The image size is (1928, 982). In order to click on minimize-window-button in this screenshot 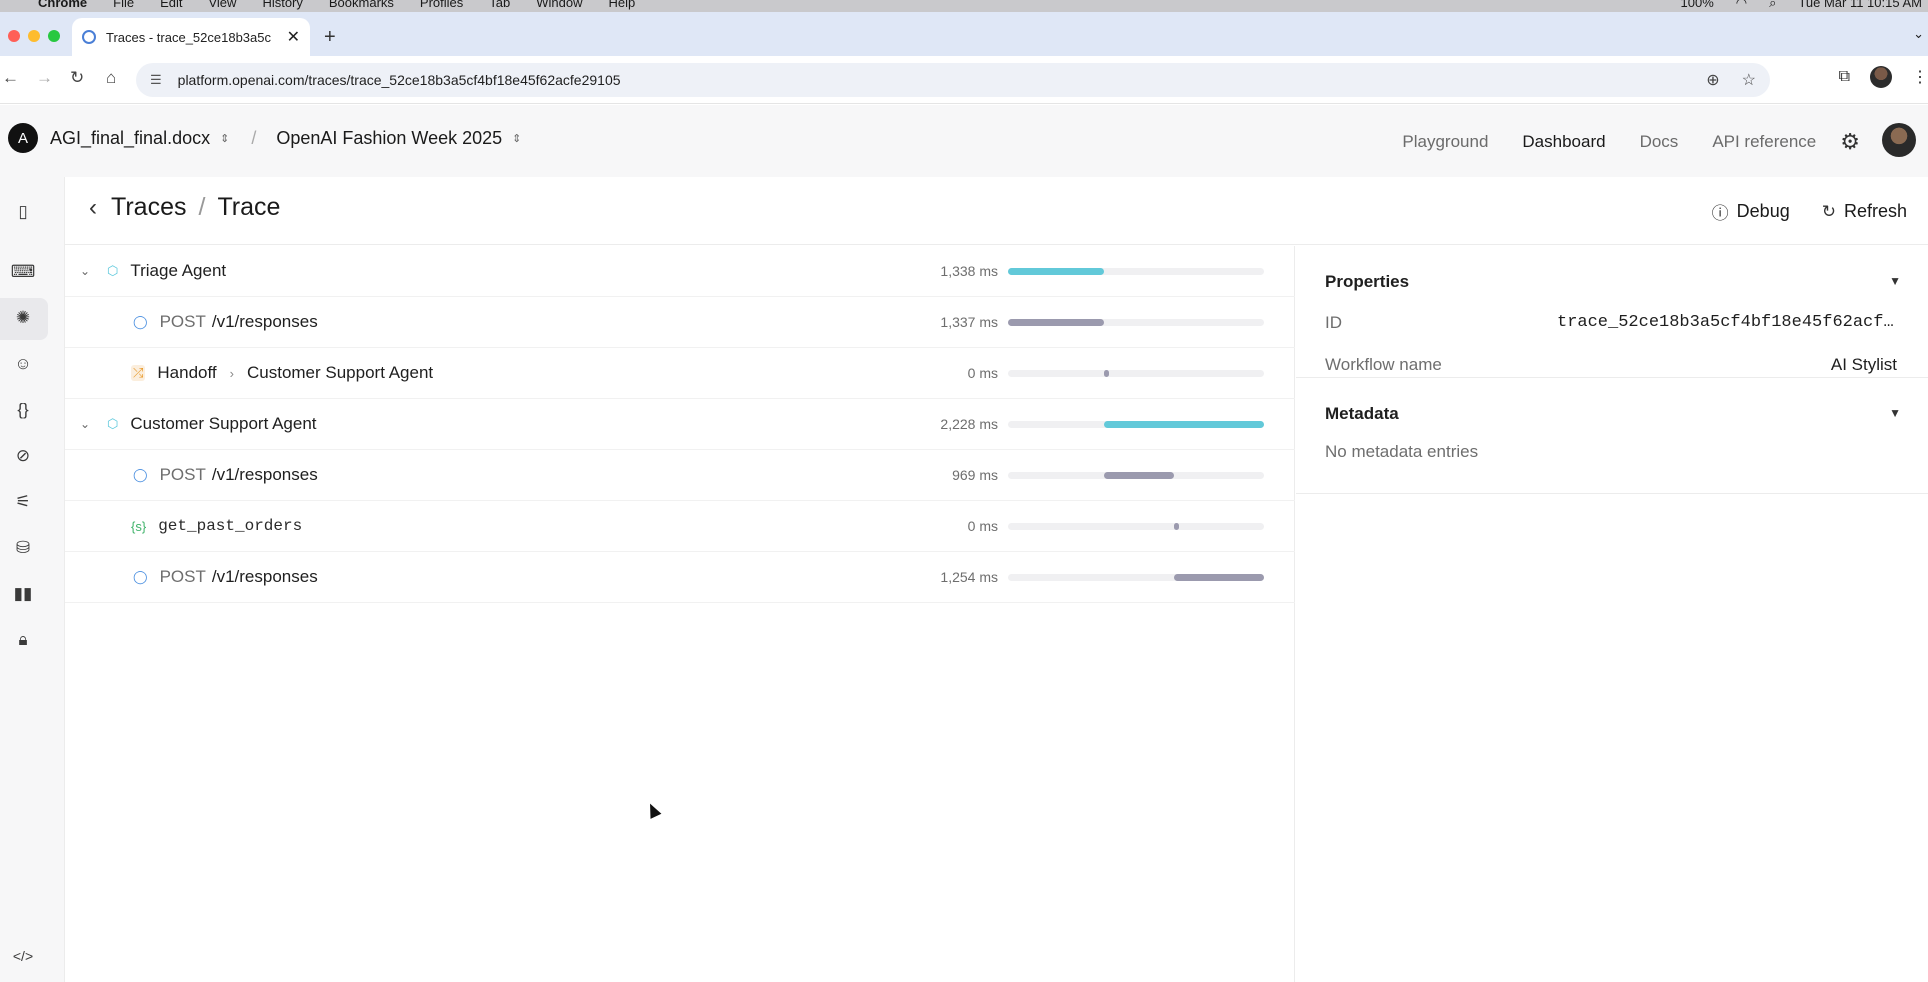, I will do `click(34, 36)`.